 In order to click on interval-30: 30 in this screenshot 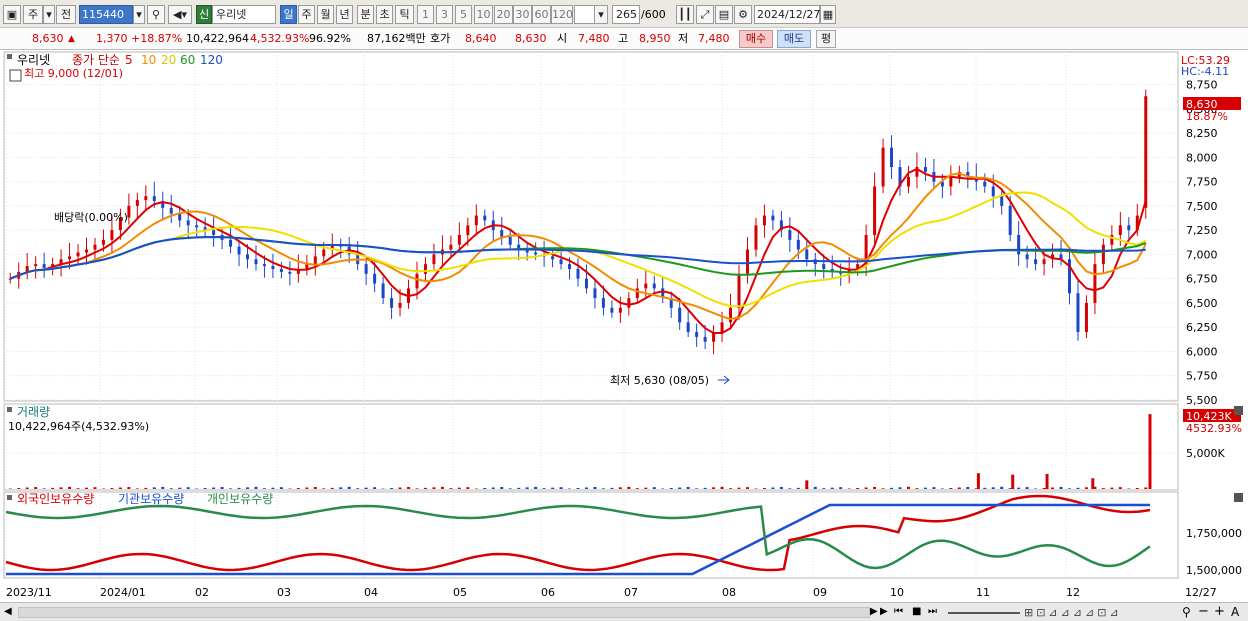, I will do `click(522, 14)`.